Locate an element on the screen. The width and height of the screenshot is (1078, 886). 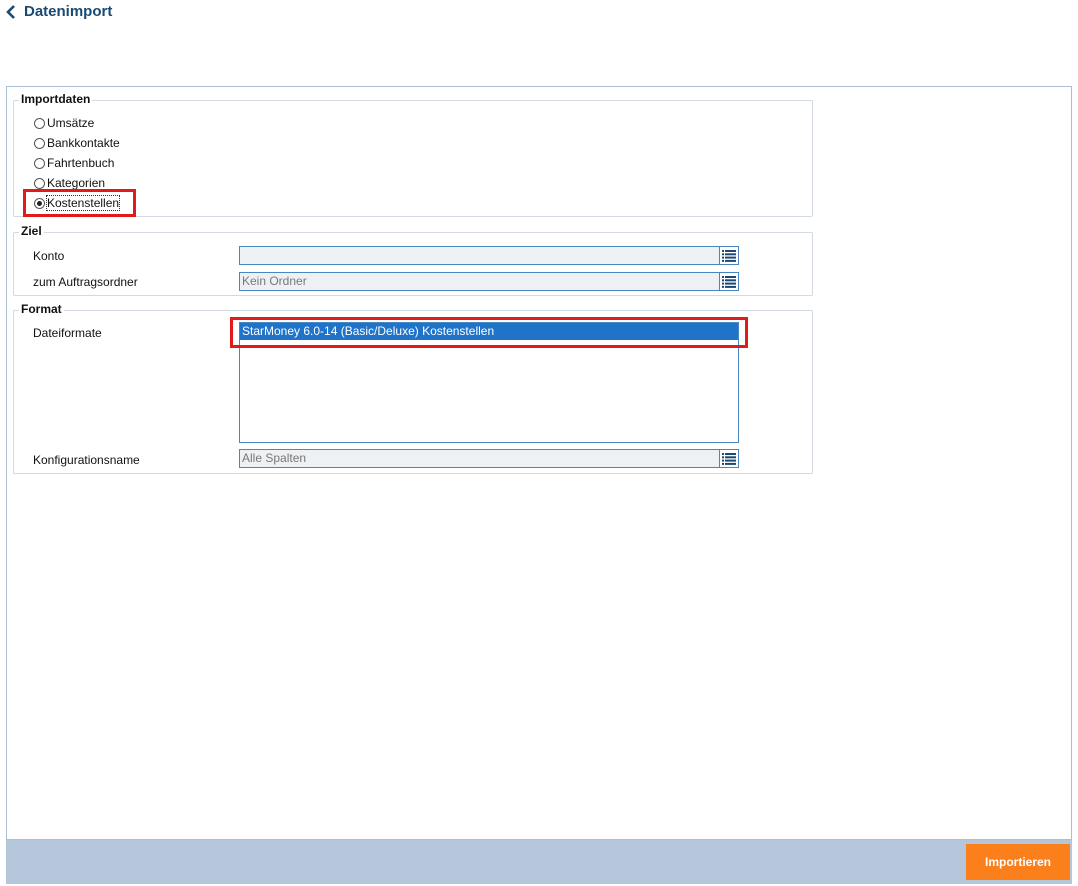
radio-label: Bankkontakte is located at coordinates (83, 143).